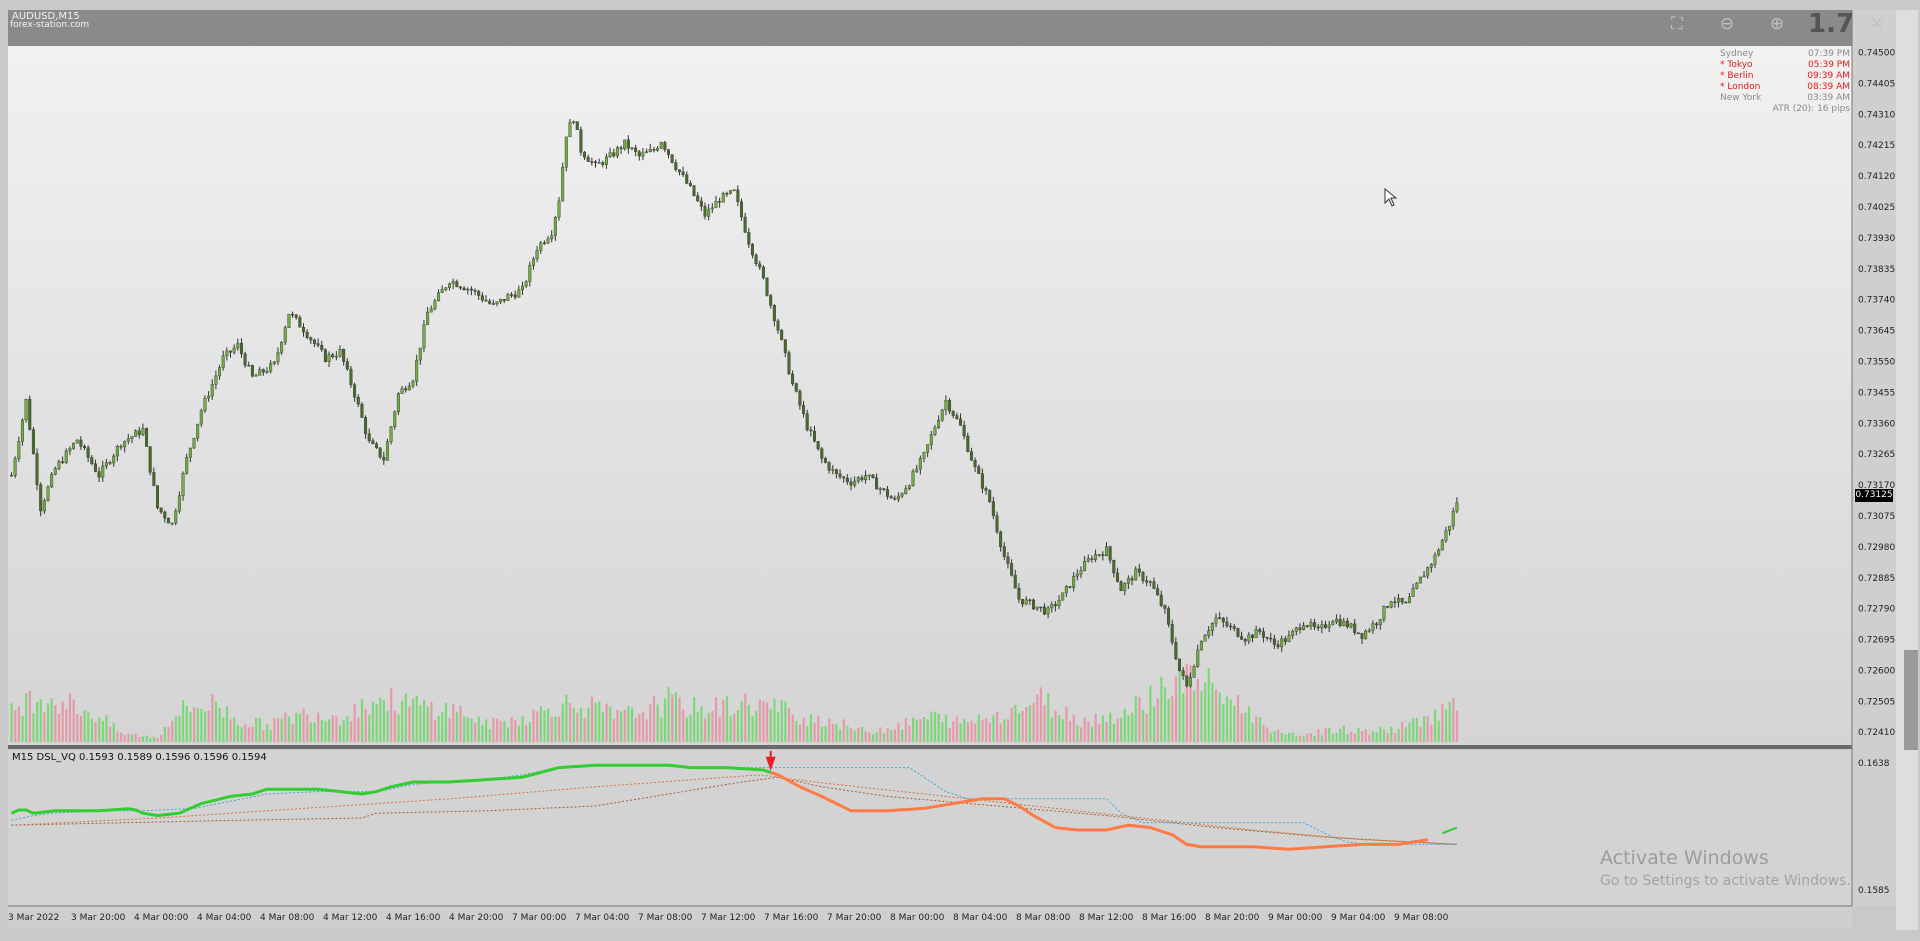 Image resolution: width=1920 pixels, height=941 pixels. Describe the element at coordinates (930, 747) in the screenshot. I see `pane-divider` at that location.